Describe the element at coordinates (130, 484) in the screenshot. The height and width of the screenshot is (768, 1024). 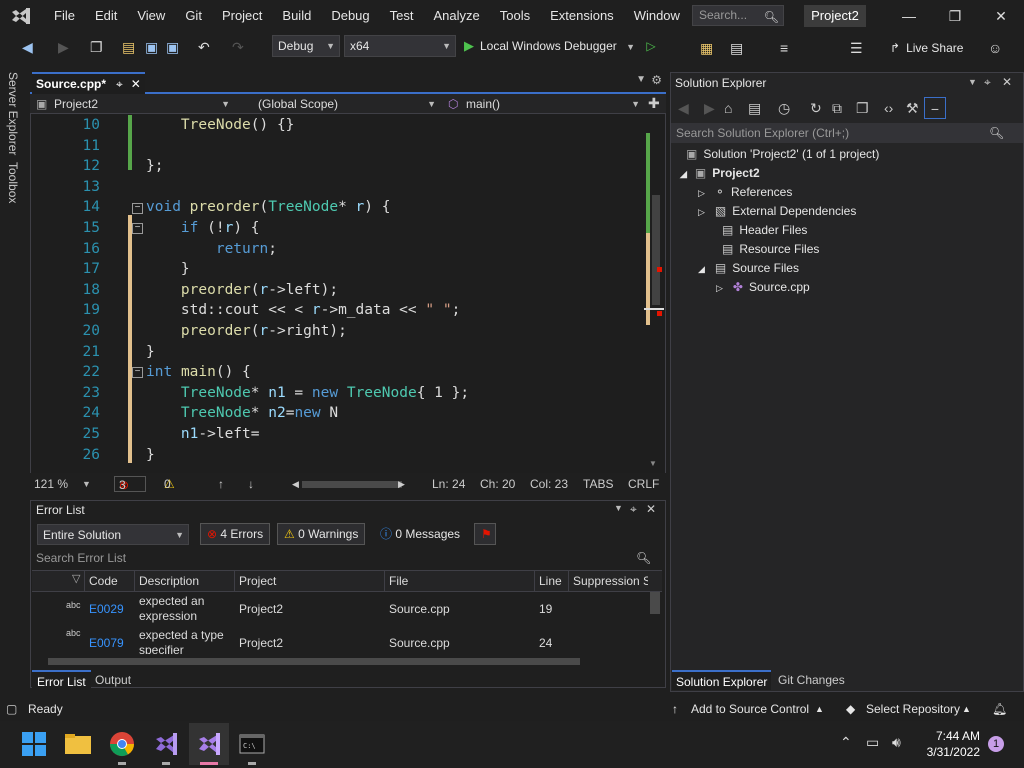
I see `errors-indicator: ⊗ 3` at that location.